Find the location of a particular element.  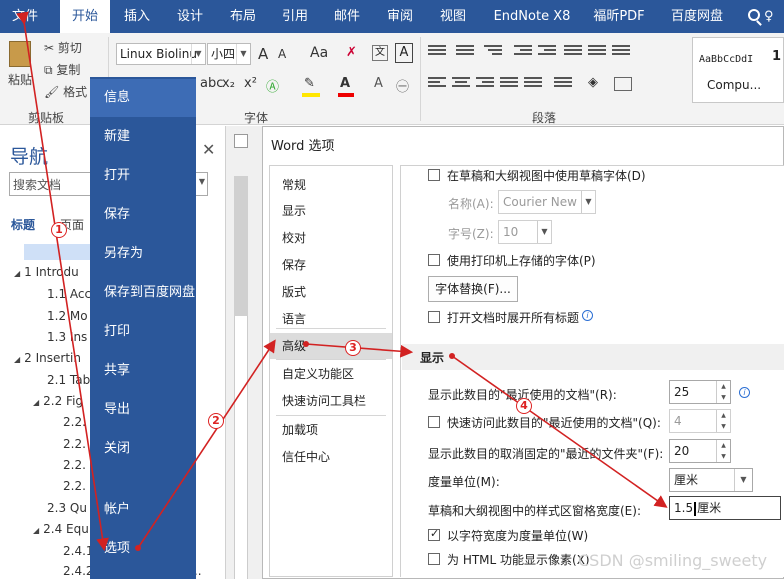

nav-heading: 1.3 Ins is located at coordinates (67, 337).